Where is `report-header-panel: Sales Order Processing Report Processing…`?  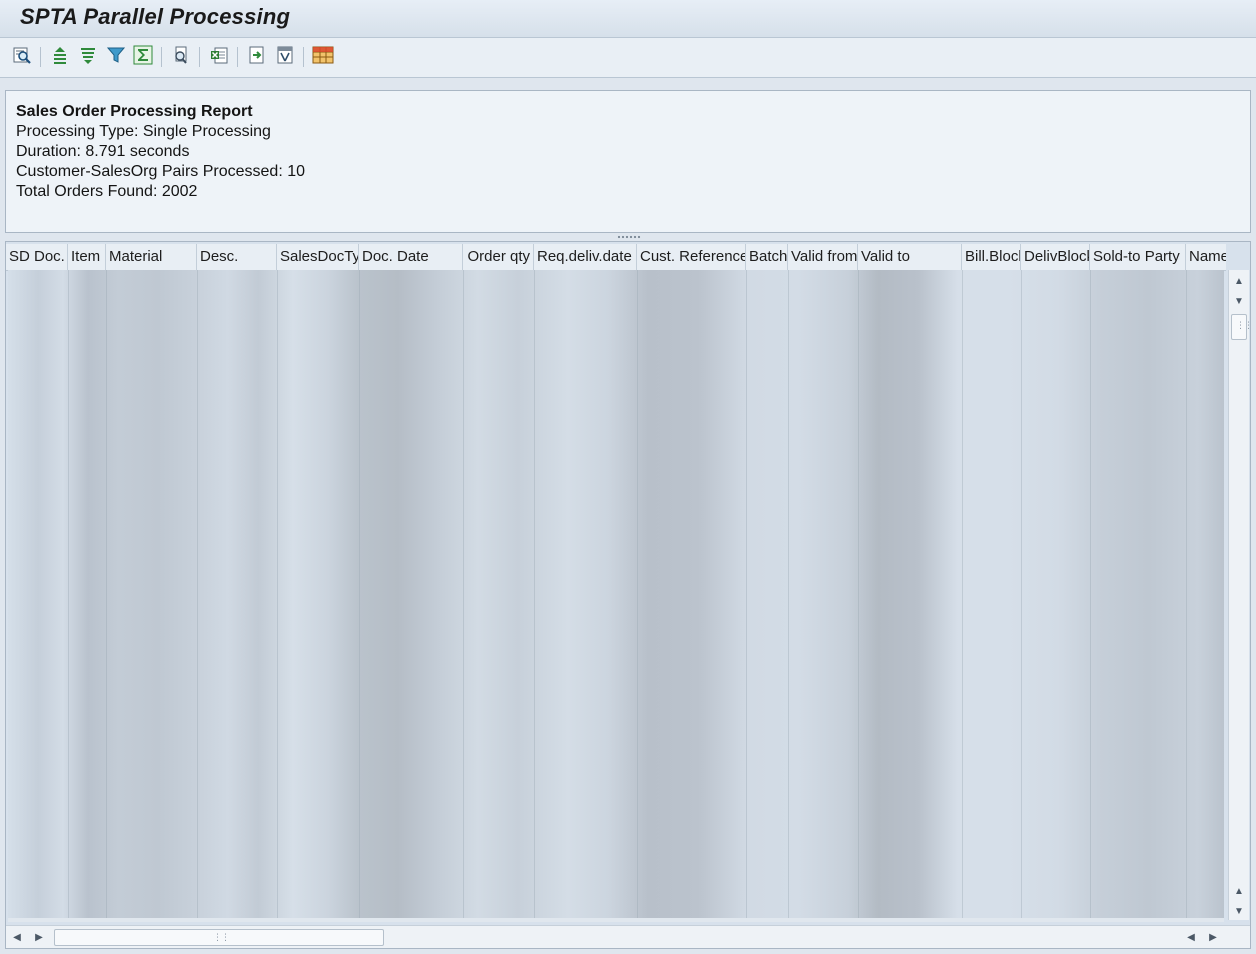
report-header-panel: Sales Order Processing Report Processing… is located at coordinates (628, 161).